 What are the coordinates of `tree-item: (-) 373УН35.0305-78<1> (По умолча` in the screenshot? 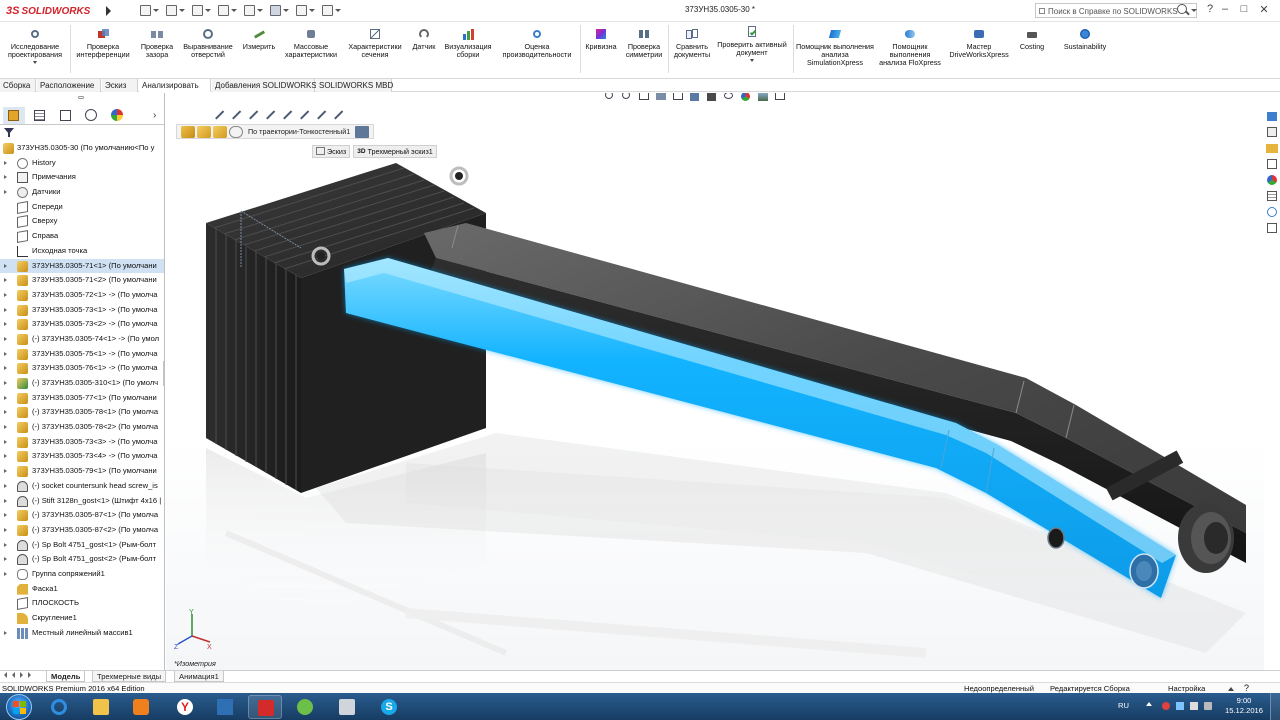 It's located at (82, 412).